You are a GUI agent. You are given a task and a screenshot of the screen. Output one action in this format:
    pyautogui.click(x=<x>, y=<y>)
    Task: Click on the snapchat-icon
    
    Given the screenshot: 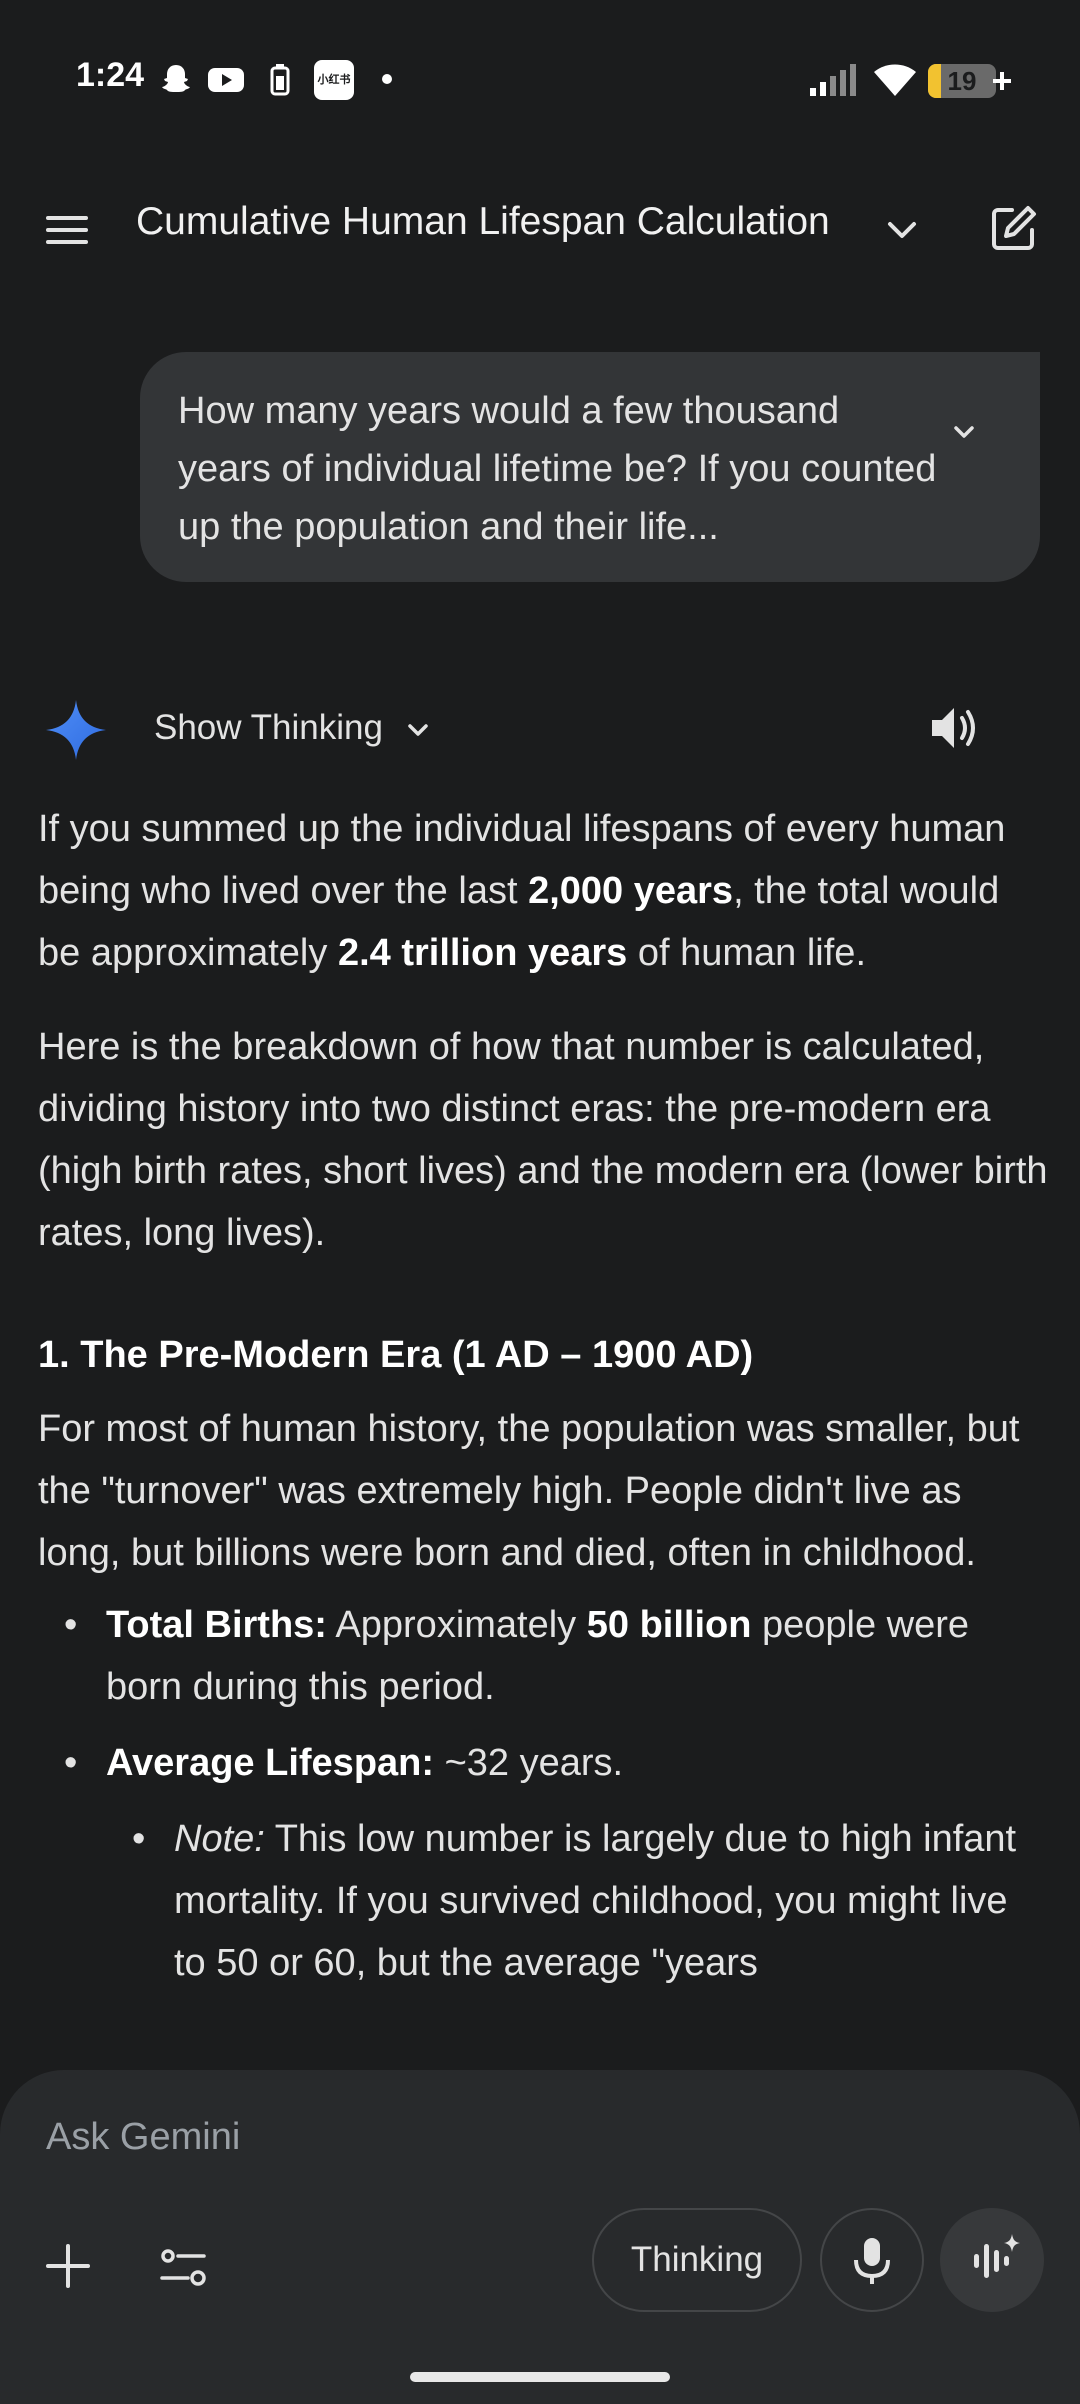 What is the action you would take?
    pyautogui.click(x=176, y=78)
    